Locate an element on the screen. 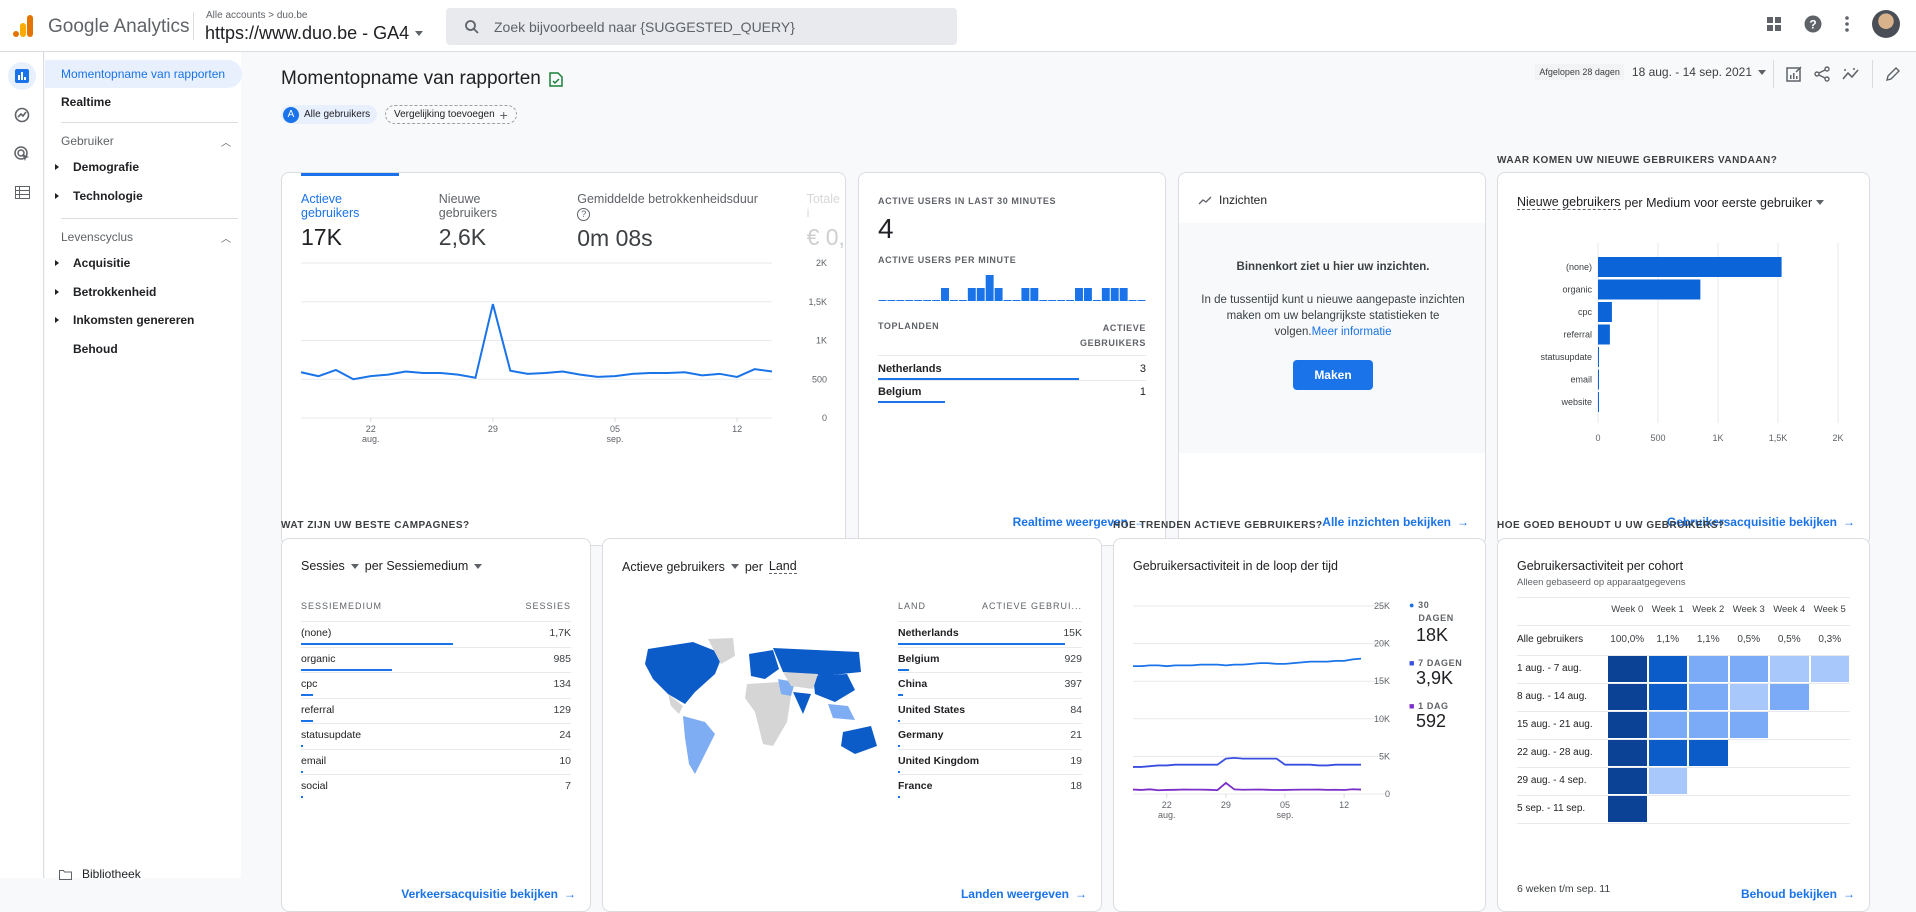 Image resolution: width=1916 pixels, height=912 pixels. account-avatar is located at coordinates (1886, 24).